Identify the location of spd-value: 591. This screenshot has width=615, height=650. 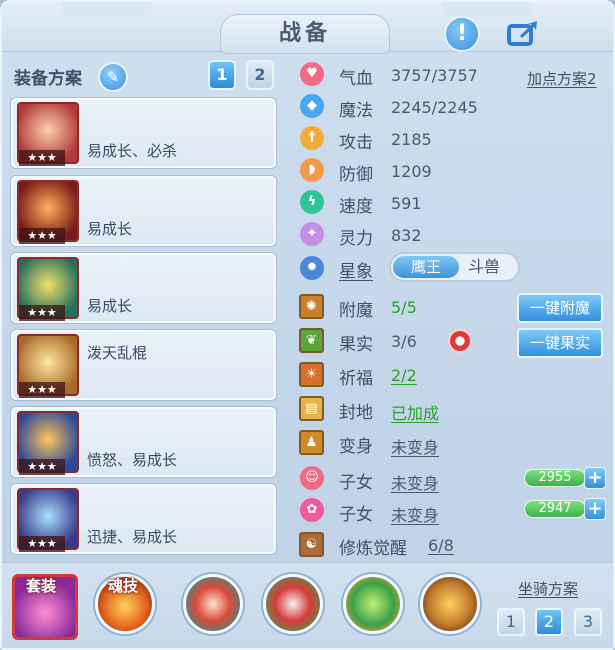
(406, 203).